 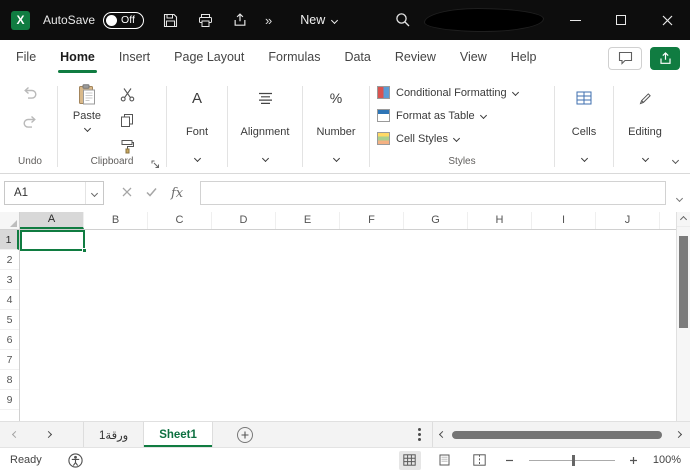 What do you see at coordinates (268, 20) in the screenshot?
I see `more-commands-icon: »` at bounding box center [268, 20].